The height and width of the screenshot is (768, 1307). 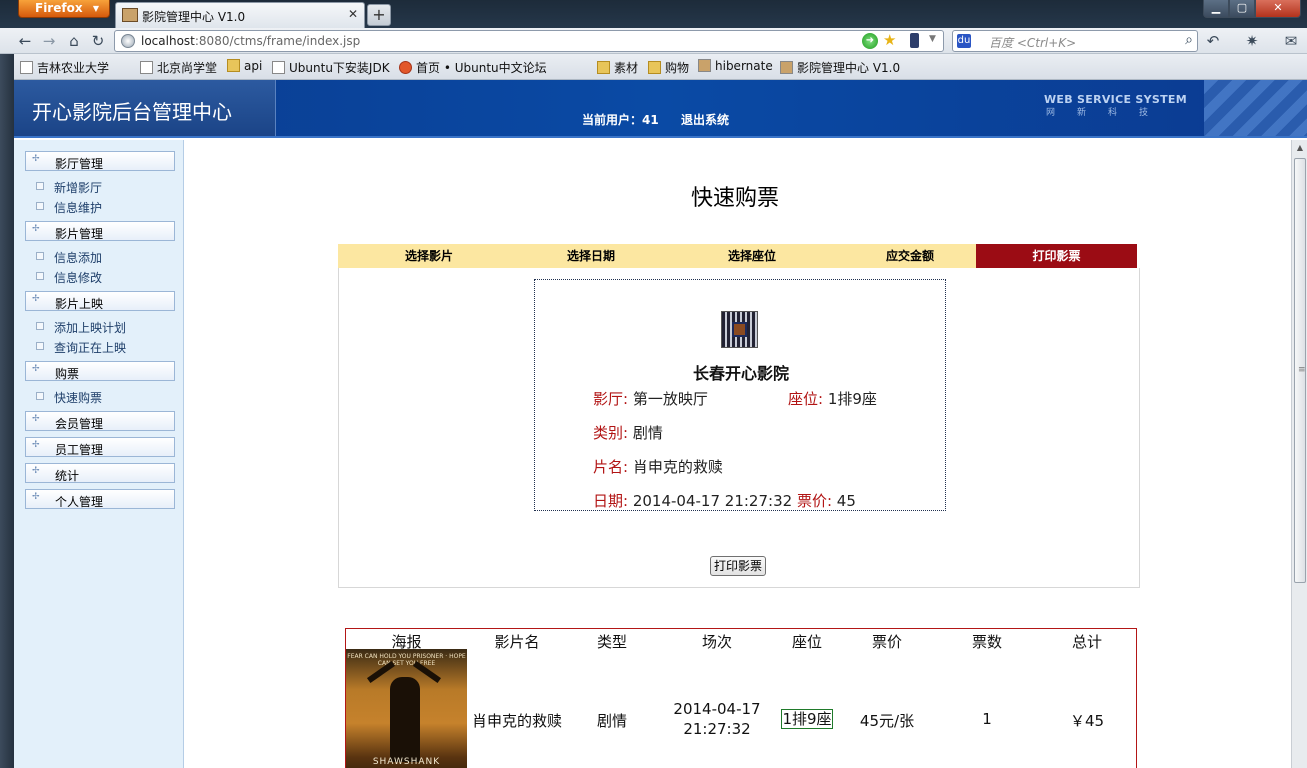 I want to click on keyboard-banner-image, so click(x=1255, y=108).